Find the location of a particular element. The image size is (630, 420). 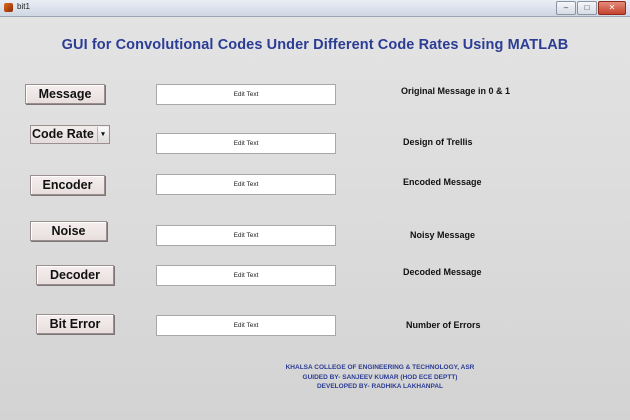

noise-edit-field: Edit Text is located at coordinates (246, 235).